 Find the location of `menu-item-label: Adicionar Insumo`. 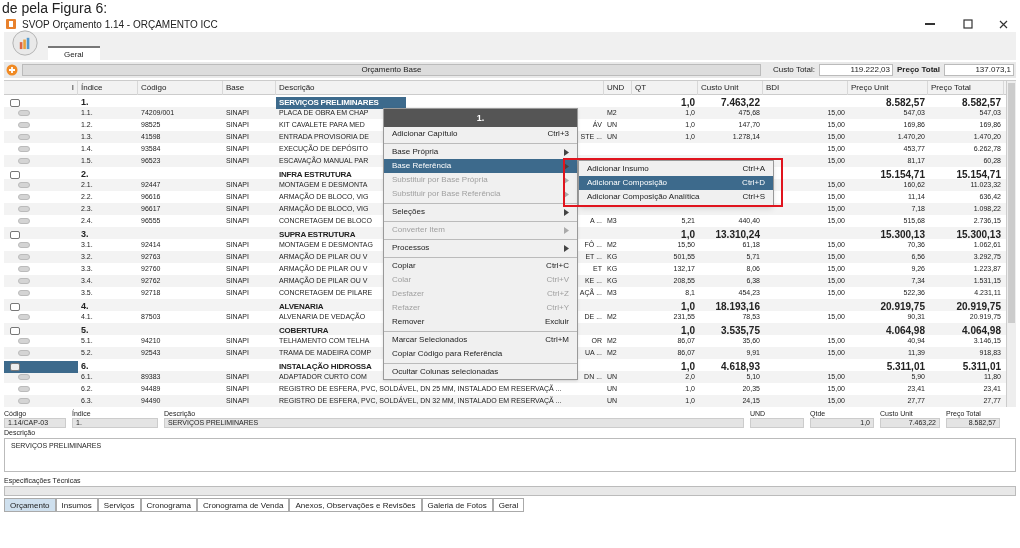

menu-item-label: Adicionar Insumo is located at coordinates (618, 169).